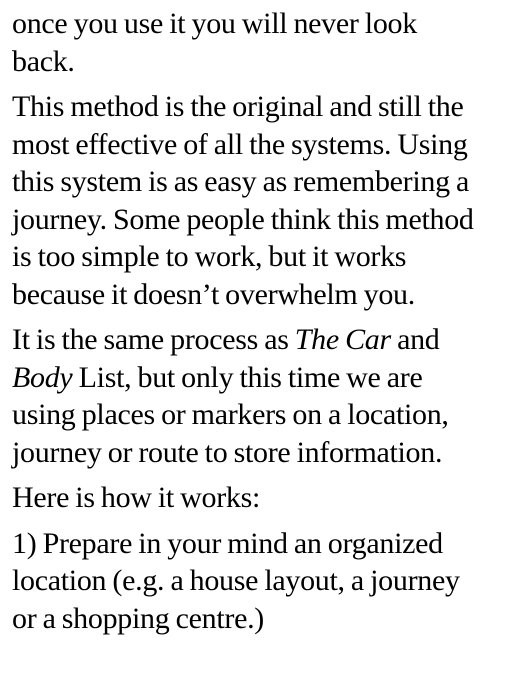 The width and height of the screenshot is (526, 691). I want to click on text-line: this system is as easy as remembering a, so click(241, 181).